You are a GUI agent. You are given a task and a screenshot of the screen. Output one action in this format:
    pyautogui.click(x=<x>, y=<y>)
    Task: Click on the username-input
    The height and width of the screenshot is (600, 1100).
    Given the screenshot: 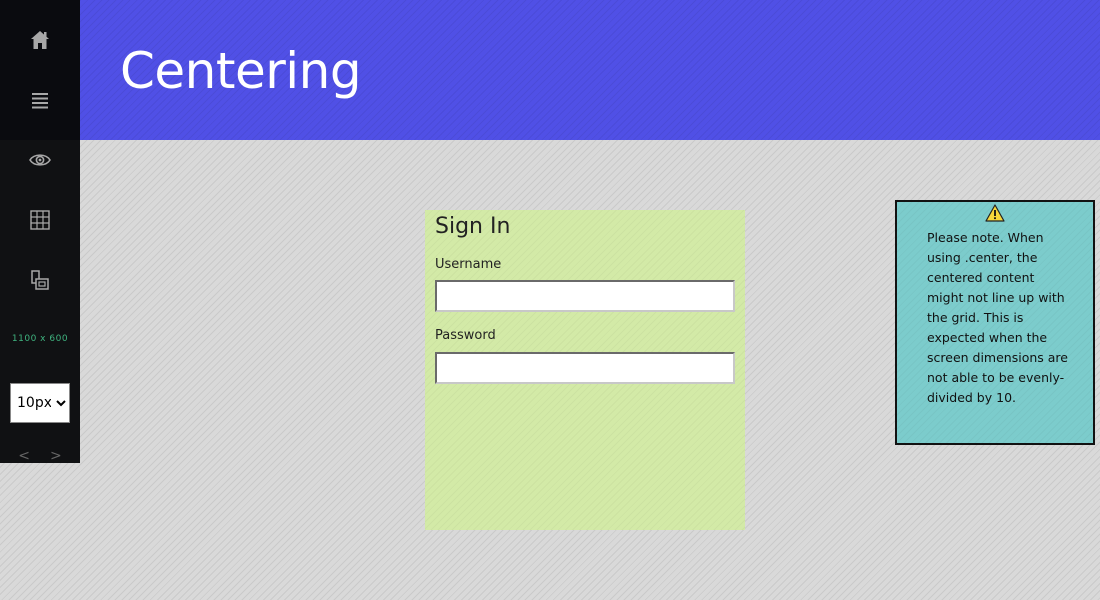 What is the action you would take?
    pyautogui.click(x=585, y=296)
    